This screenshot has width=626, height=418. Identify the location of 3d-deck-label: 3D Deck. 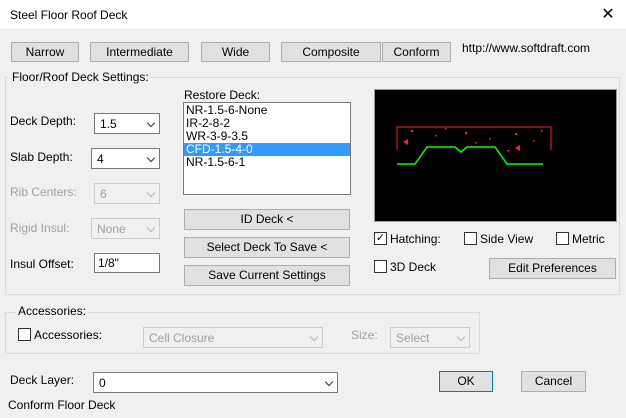
(413, 267).